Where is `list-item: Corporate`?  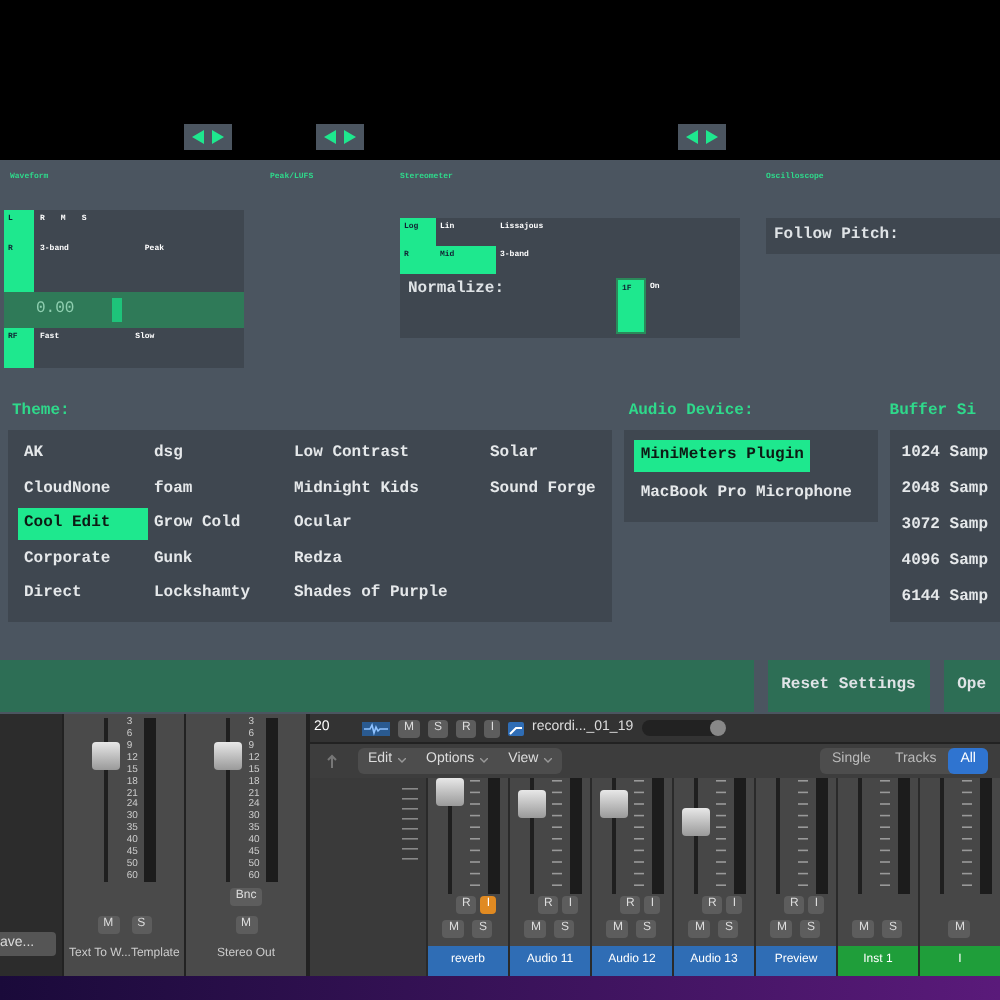 list-item: Corporate is located at coordinates (83, 559).